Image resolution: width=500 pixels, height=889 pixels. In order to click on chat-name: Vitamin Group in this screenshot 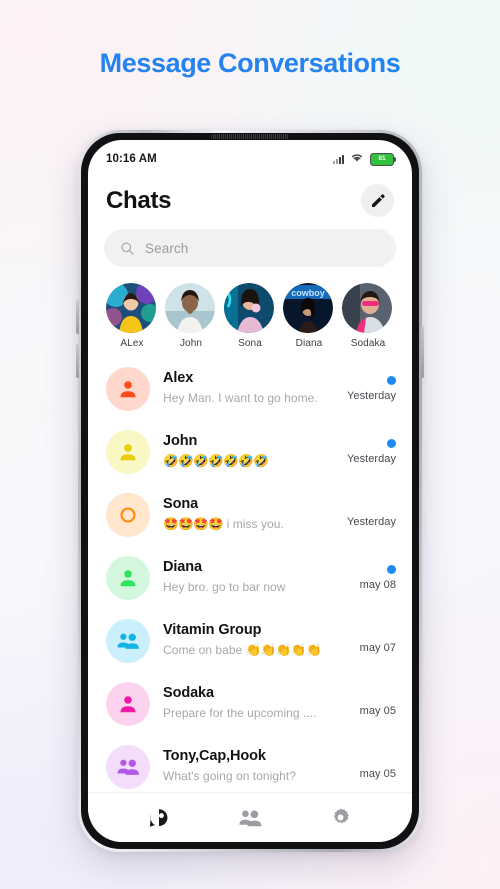, I will do `click(212, 630)`.